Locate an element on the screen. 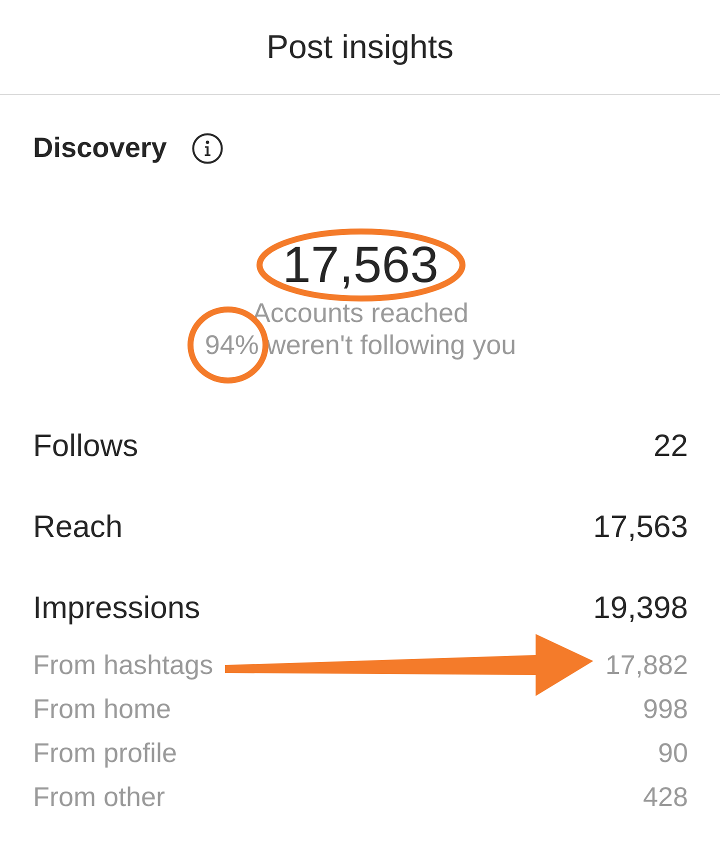 The image size is (720, 861). source-label: From other is located at coordinates (99, 797).